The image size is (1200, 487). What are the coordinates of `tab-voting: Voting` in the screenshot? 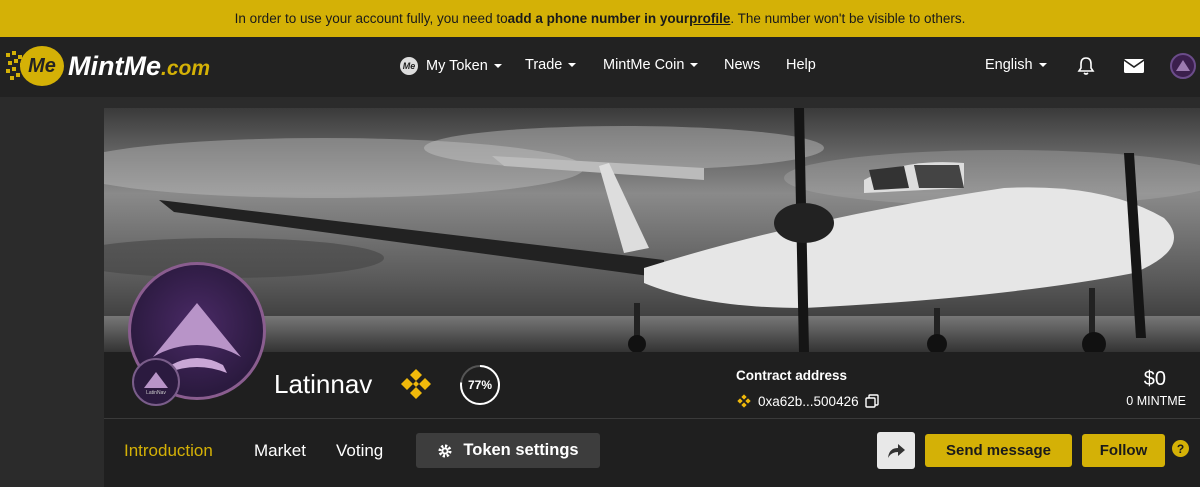 It's located at (359, 451).